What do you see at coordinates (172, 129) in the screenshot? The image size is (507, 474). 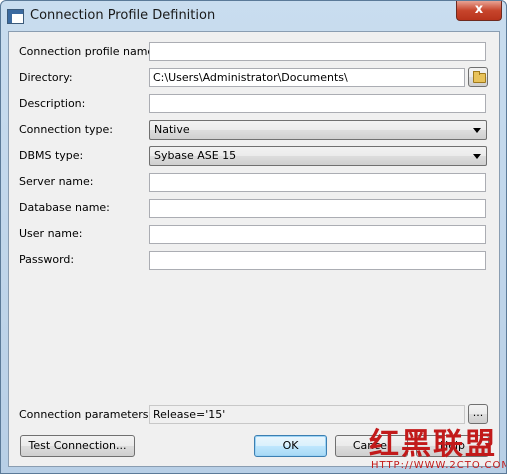 I see `connection-type-value: Native` at bounding box center [172, 129].